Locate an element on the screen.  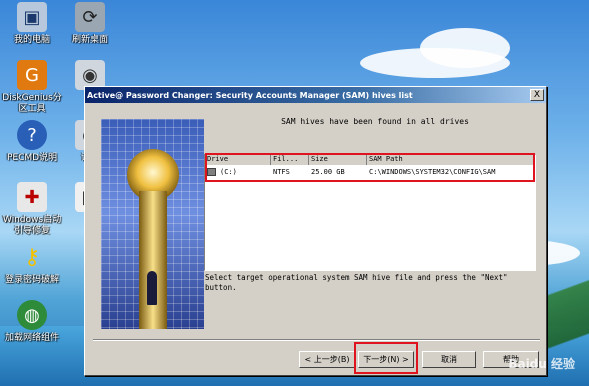
desktop-icon-label: 我的电脑 is located at coordinates (31, 40).